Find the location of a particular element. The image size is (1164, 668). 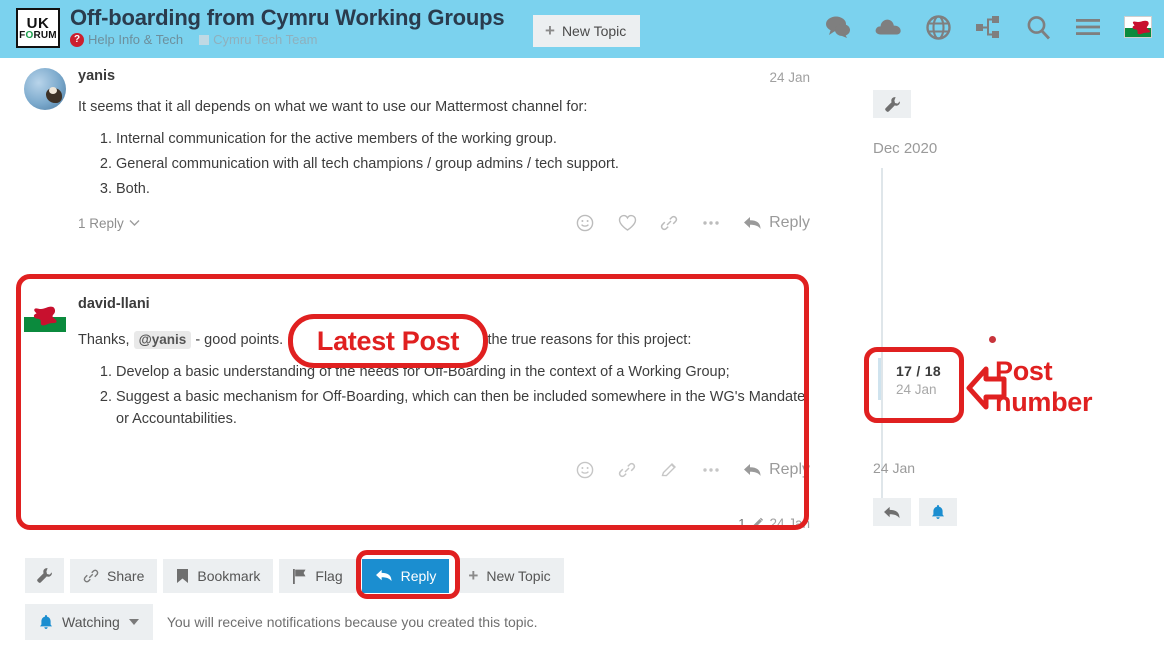

timeline-reply-button is located at coordinates (892, 512).